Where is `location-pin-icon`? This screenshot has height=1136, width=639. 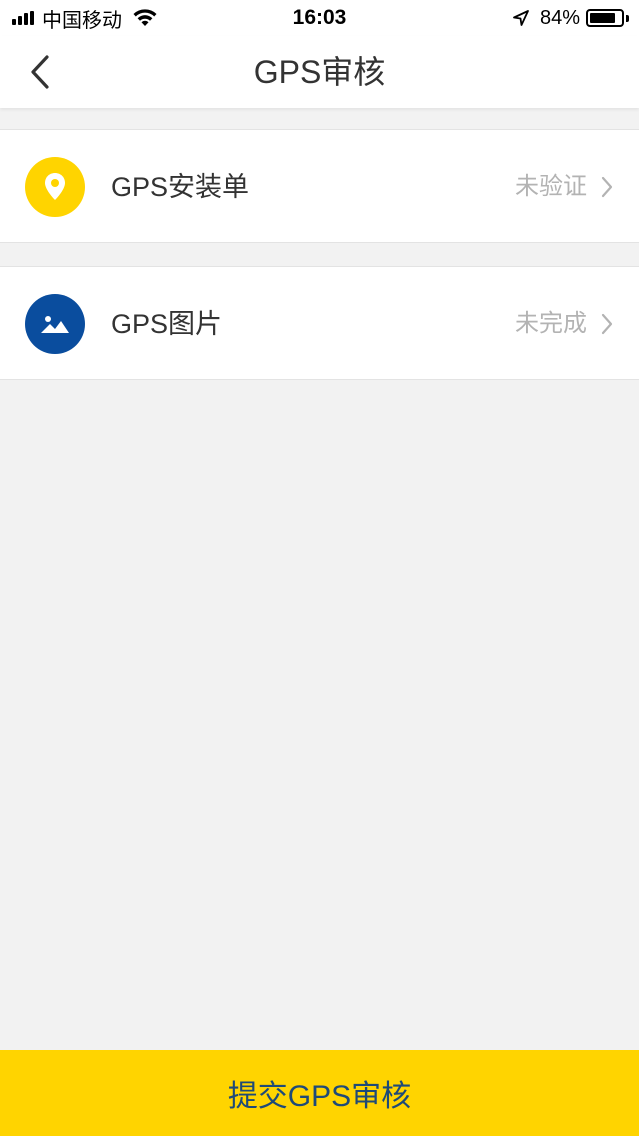
location-pin-icon is located at coordinates (55, 186).